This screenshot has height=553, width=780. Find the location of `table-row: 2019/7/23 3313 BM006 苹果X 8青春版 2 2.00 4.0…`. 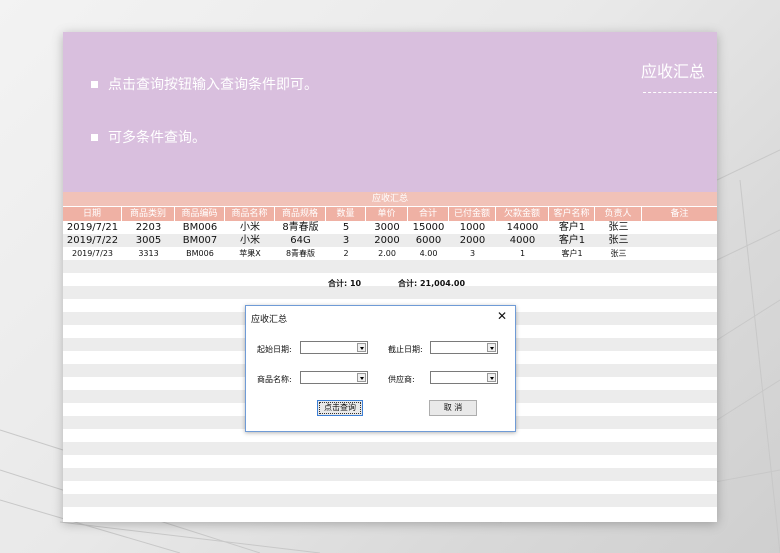

table-row: 2019/7/23 3313 BM006 苹果X 8青春版 2 2.00 4.0… is located at coordinates (390, 253).